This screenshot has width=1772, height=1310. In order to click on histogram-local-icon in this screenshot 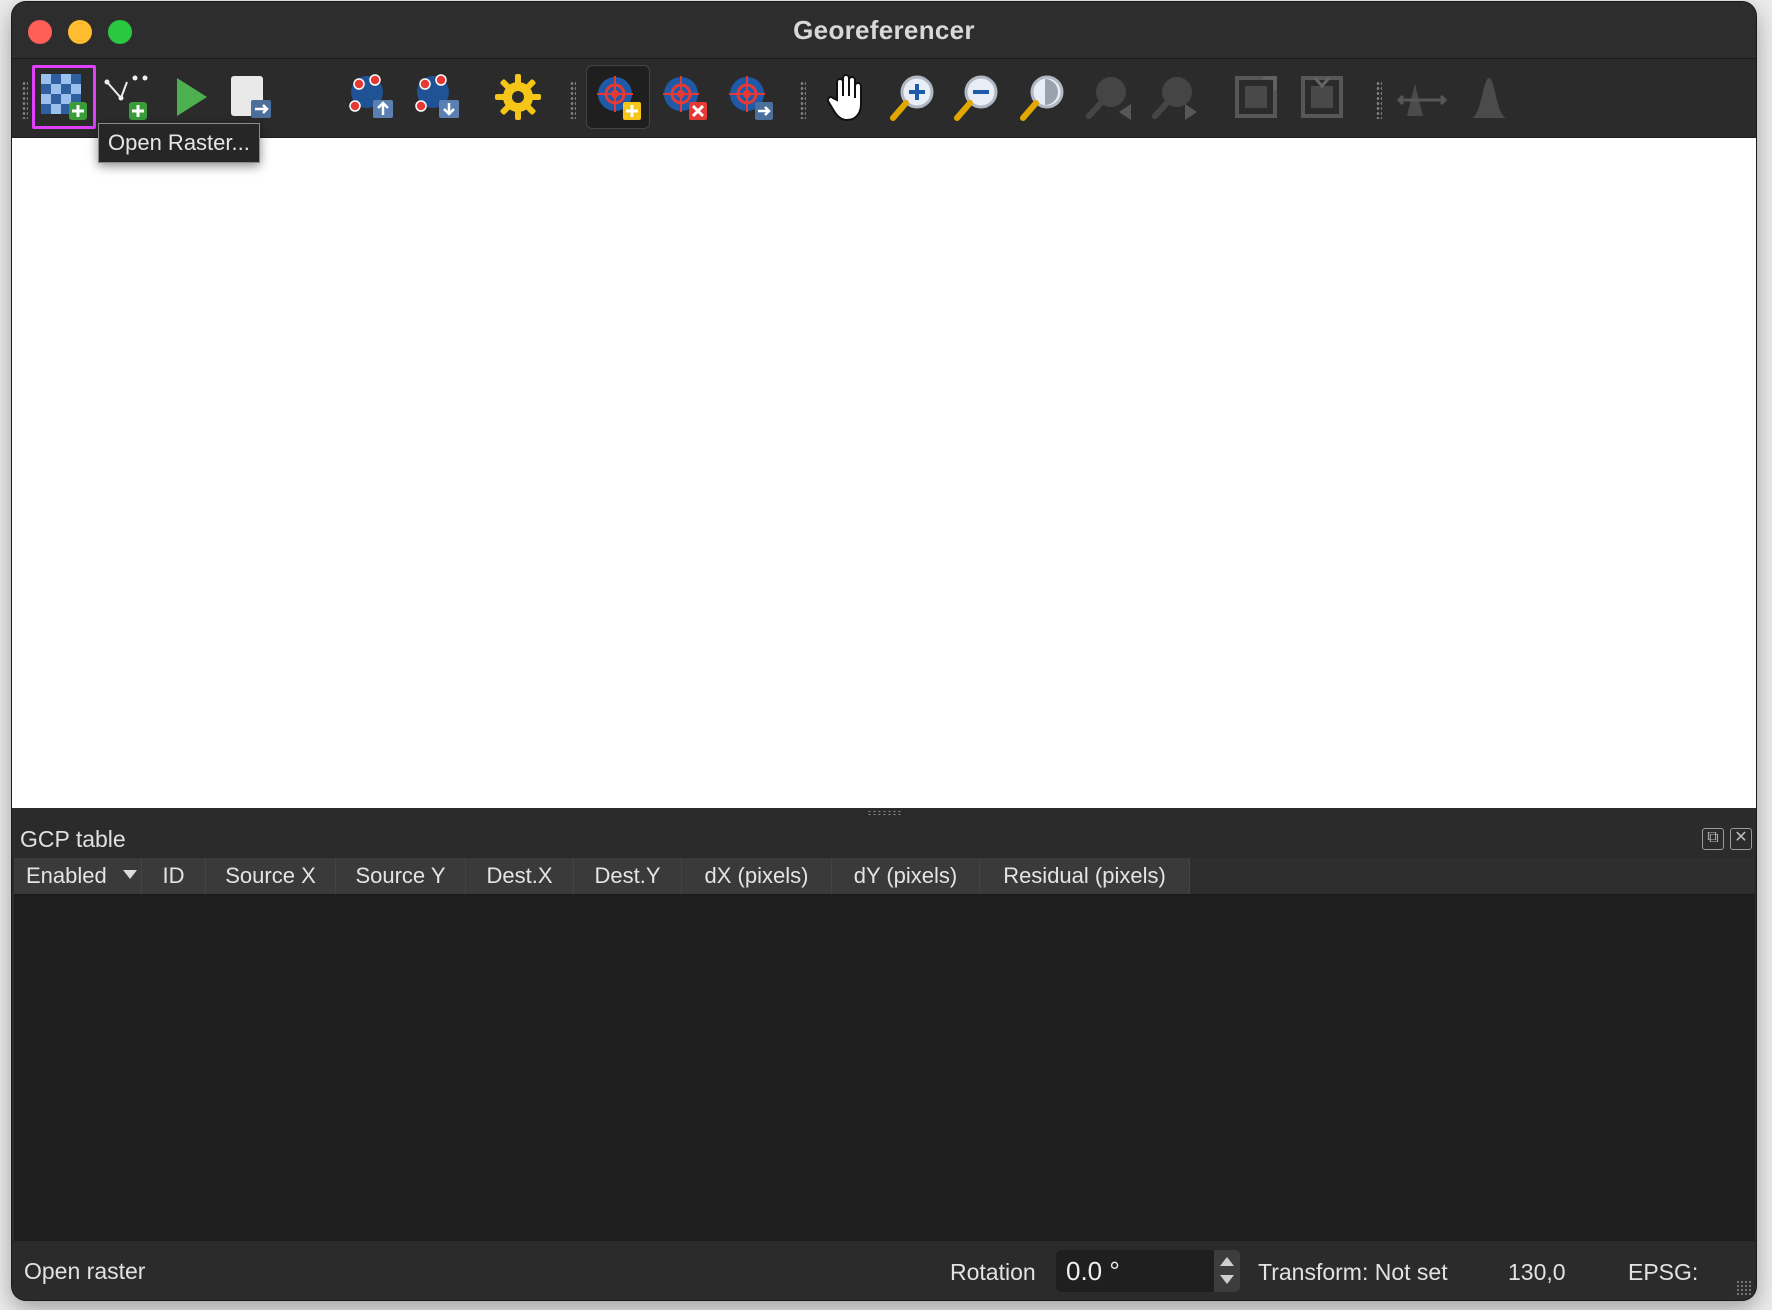, I will do `click(1489, 98)`.